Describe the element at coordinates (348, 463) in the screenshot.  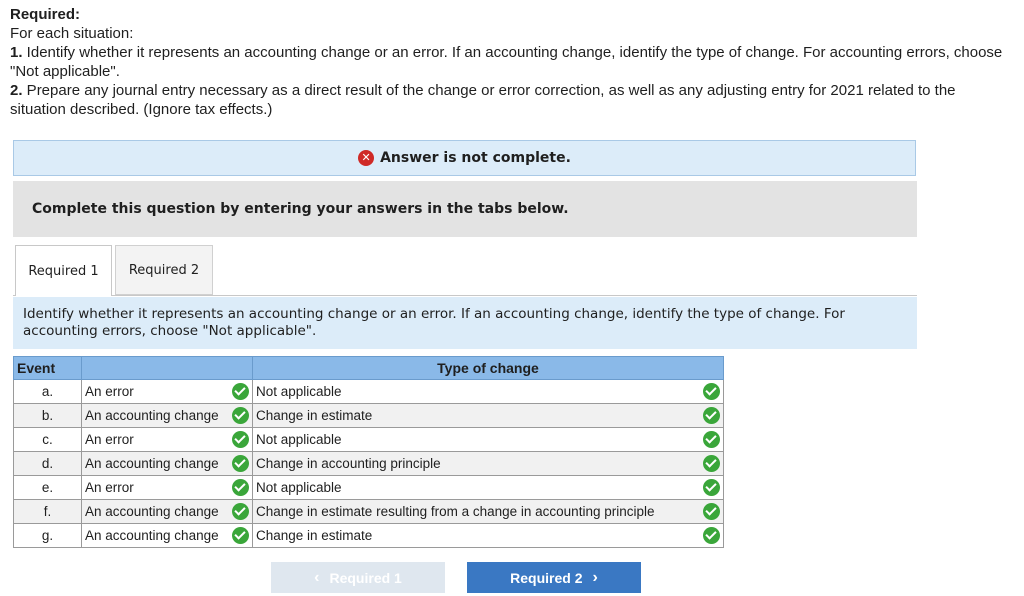
I see `type-select-value: Change in accounting principle` at that location.